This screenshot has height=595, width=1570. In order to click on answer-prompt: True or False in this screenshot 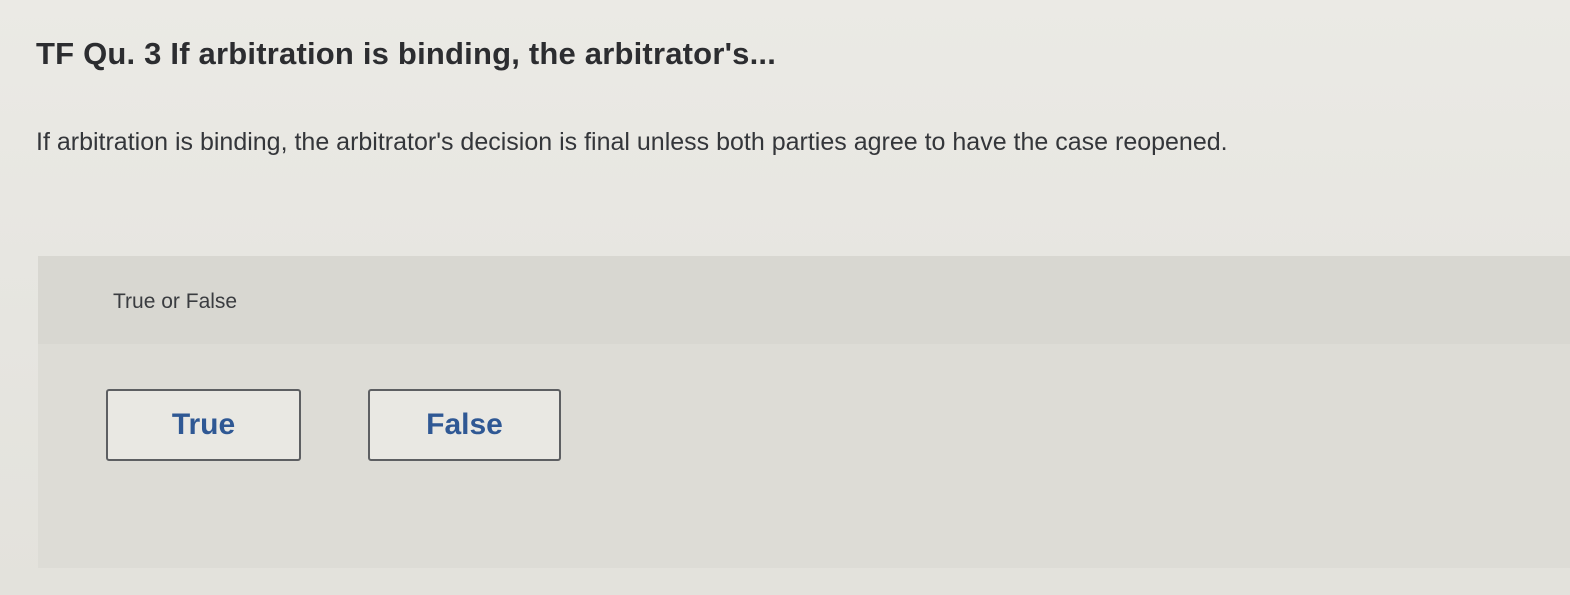, I will do `click(175, 301)`.